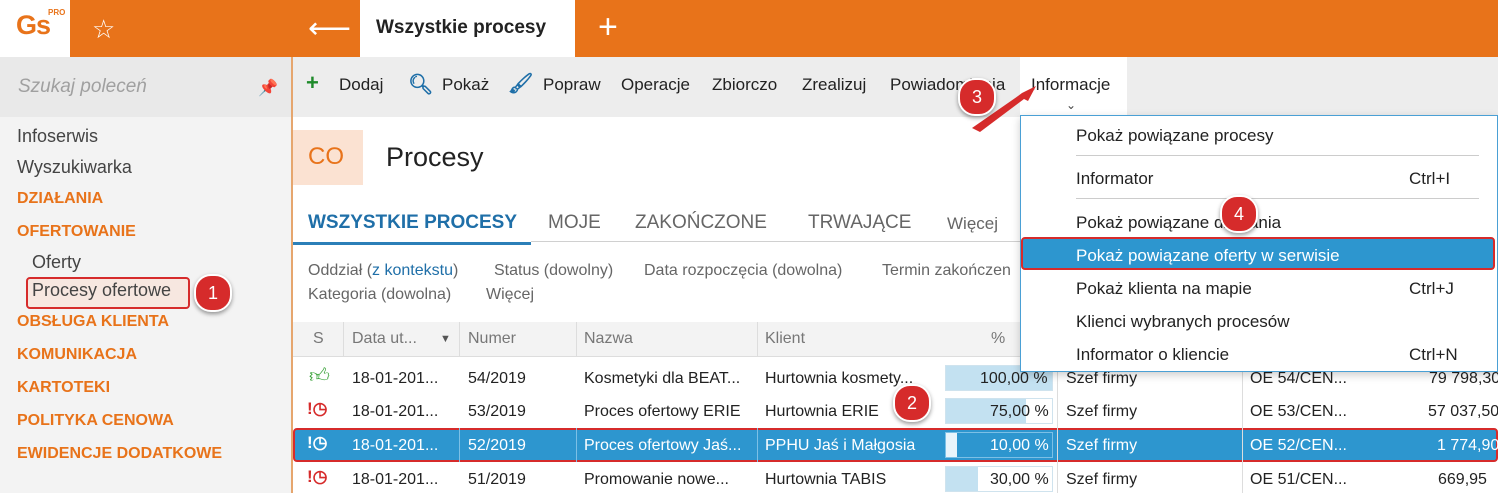 The image size is (1498, 496). What do you see at coordinates (1239, 214) in the screenshot?
I see `step-badge-4: 4` at bounding box center [1239, 214].